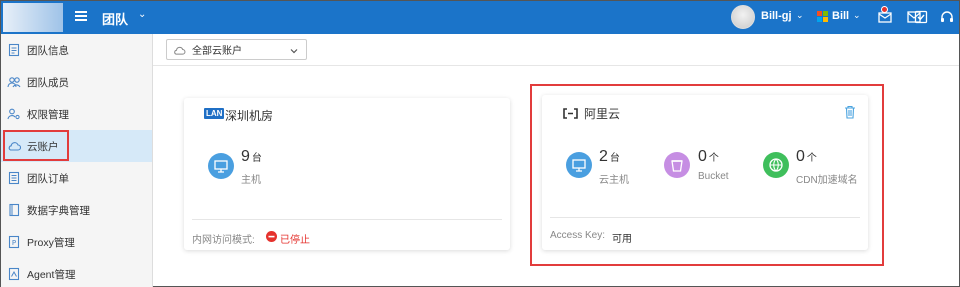 The width and height of the screenshot is (960, 287). I want to click on sidebar-item-label: 团队订单, so click(48, 178).